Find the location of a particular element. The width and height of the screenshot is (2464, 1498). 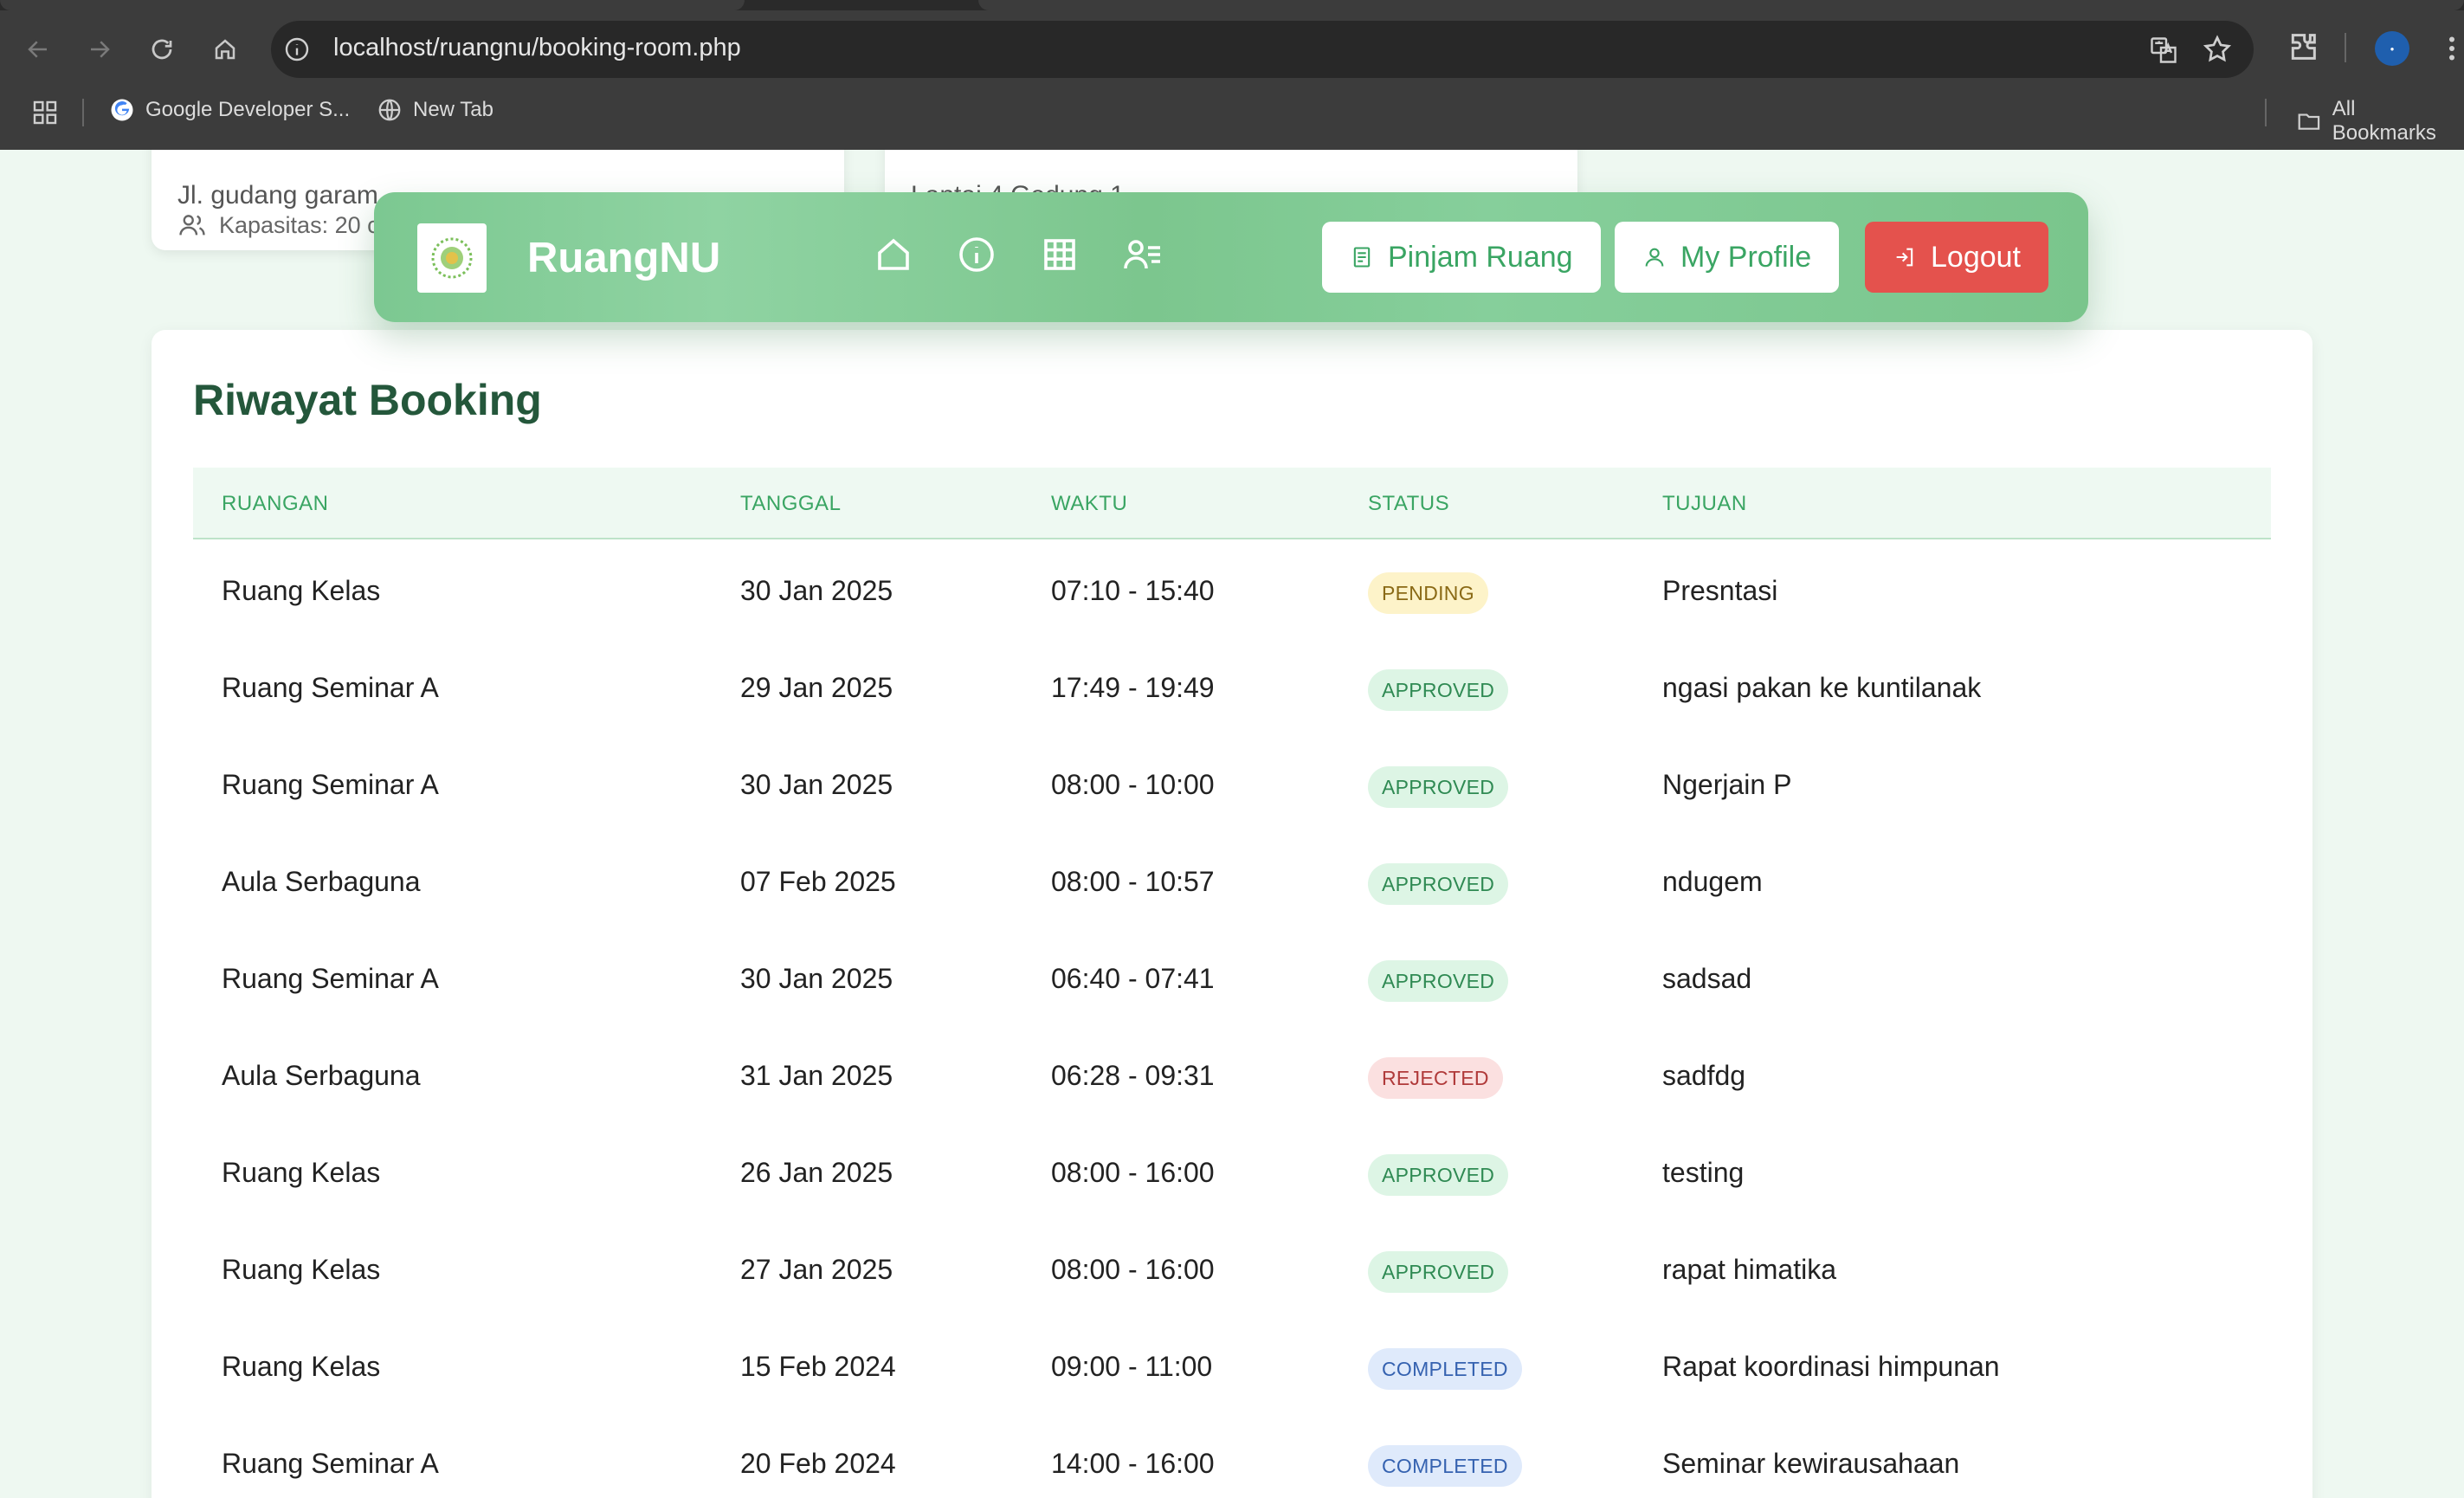

cell-tanggal: 31 Jan 2025 is located at coordinates (816, 1075).